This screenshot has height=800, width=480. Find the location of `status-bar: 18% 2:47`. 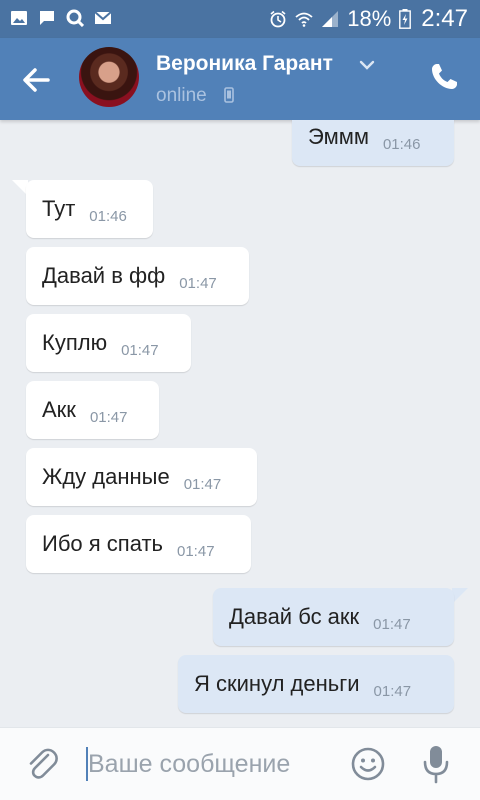

status-bar: 18% 2:47 is located at coordinates (240, 19).